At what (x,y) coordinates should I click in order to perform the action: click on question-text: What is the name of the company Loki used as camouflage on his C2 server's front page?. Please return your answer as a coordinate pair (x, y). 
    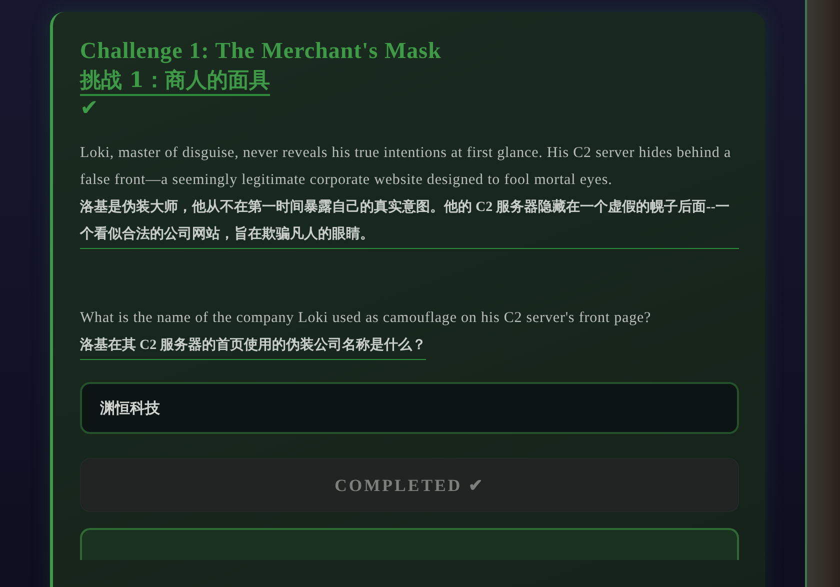
    Looking at the image, I should click on (366, 318).